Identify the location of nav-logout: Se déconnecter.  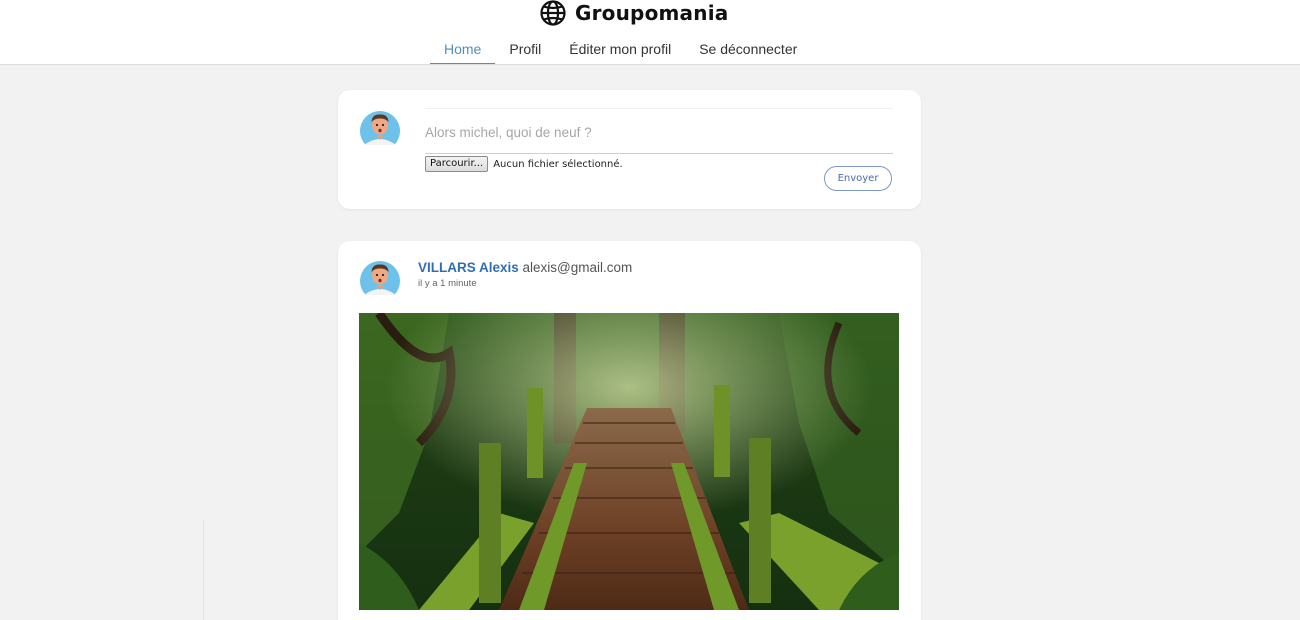
(748, 52).